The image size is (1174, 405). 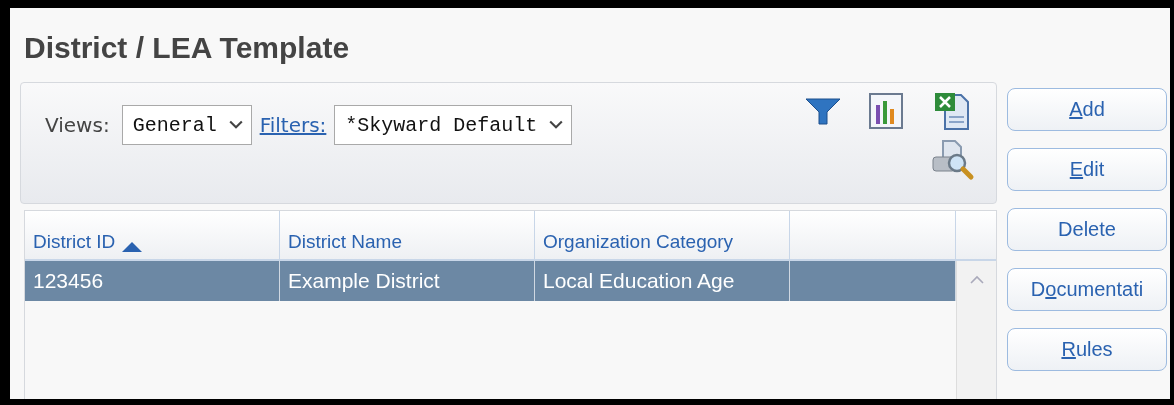 I want to click on table-cell: 123456, so click(x=152, y=281).